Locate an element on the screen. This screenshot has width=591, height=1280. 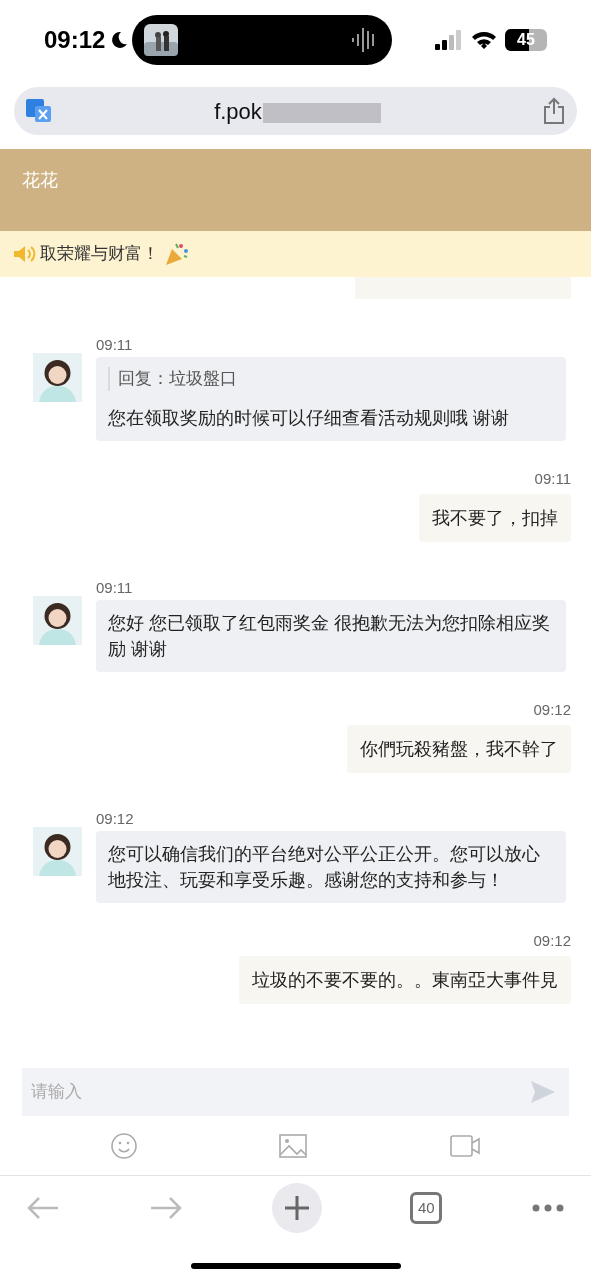
tab-count-button: 40 is located at coordinates (426, 1208).